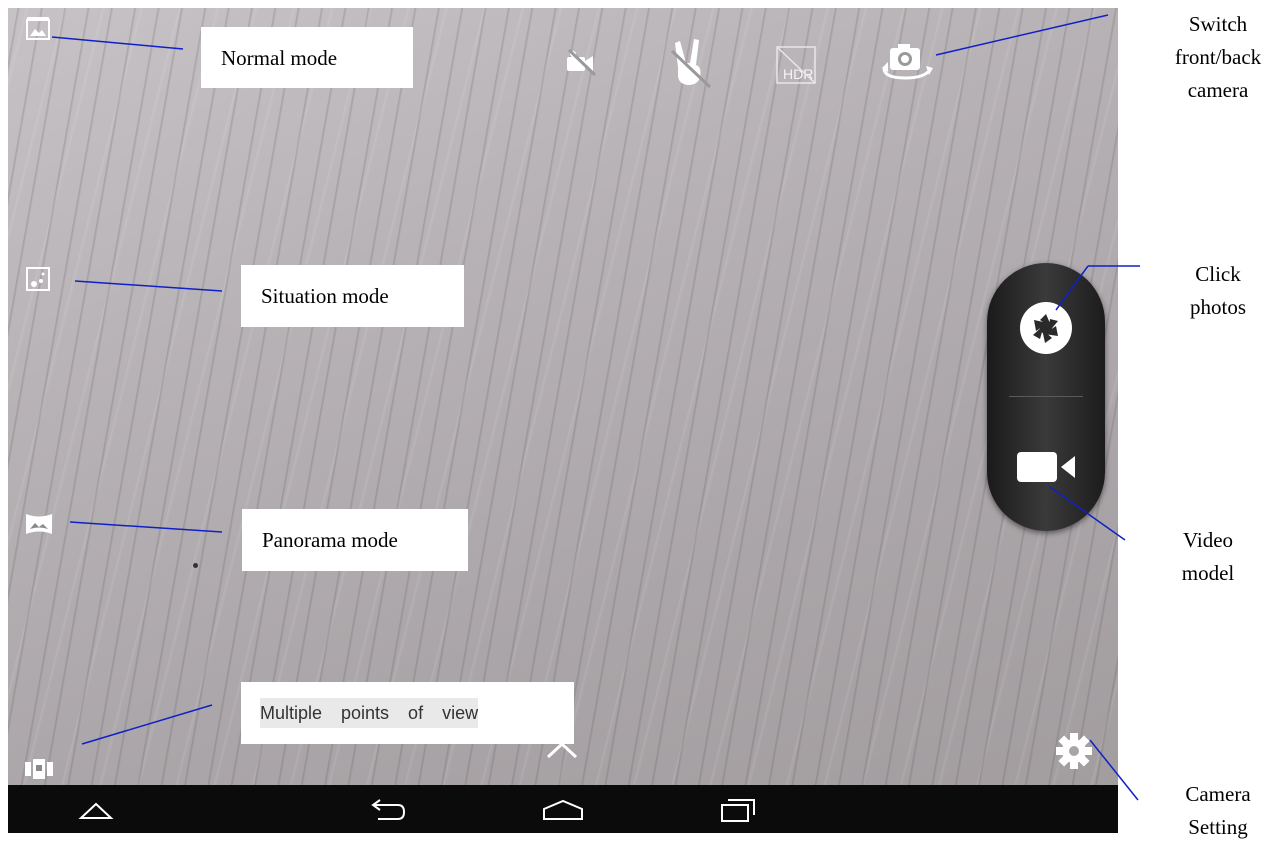  I want to click on video-camera-icon, so click(1047, 467).